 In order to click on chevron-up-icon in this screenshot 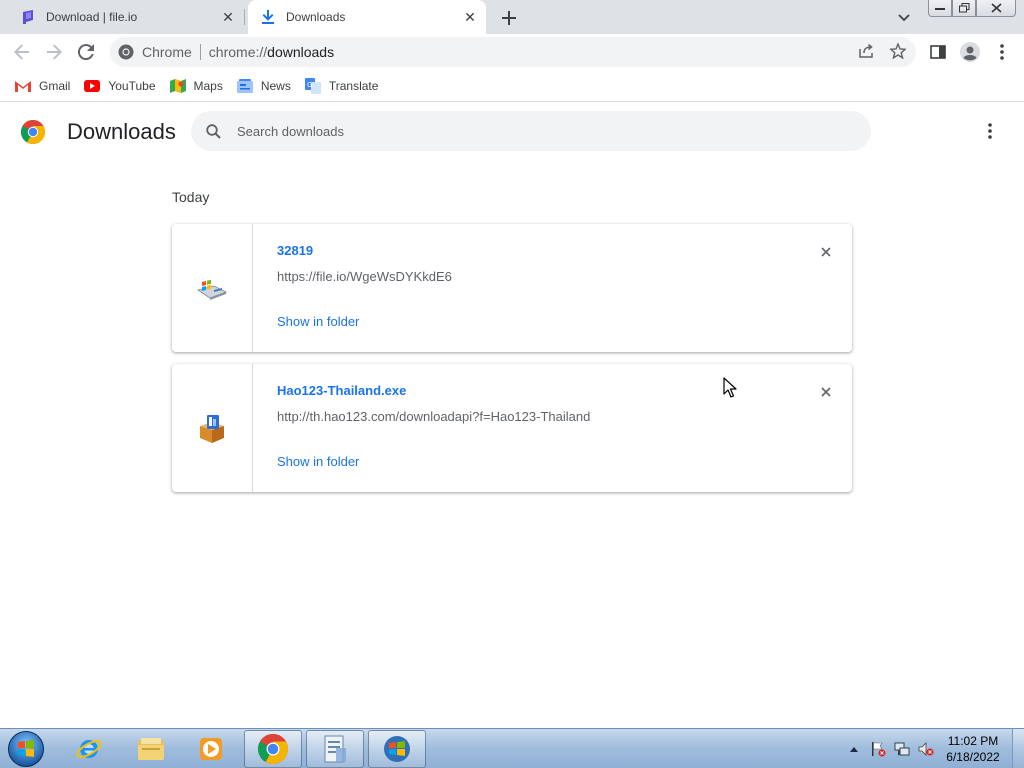, I will do `click(854, 749)`.